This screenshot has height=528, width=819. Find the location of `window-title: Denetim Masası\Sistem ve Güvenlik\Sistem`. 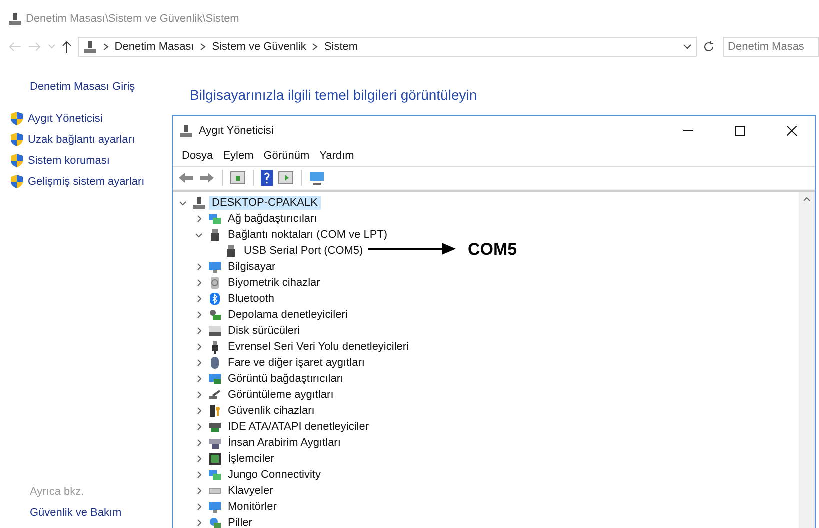

window-title: Denetim Masası\Sistem ve Güvenlik\Sistem is located at coordinates (133, 19).